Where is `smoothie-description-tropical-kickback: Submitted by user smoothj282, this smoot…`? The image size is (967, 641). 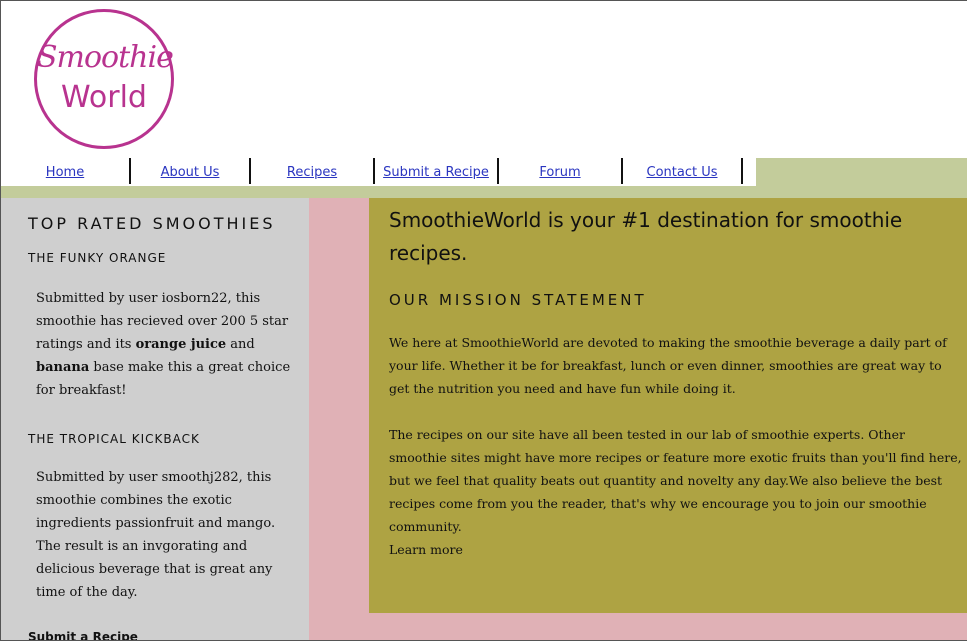
smoothie-description-tropical-kickback: Submitted by user smoothj282, this smoot… is located at coordinates (156, 535).